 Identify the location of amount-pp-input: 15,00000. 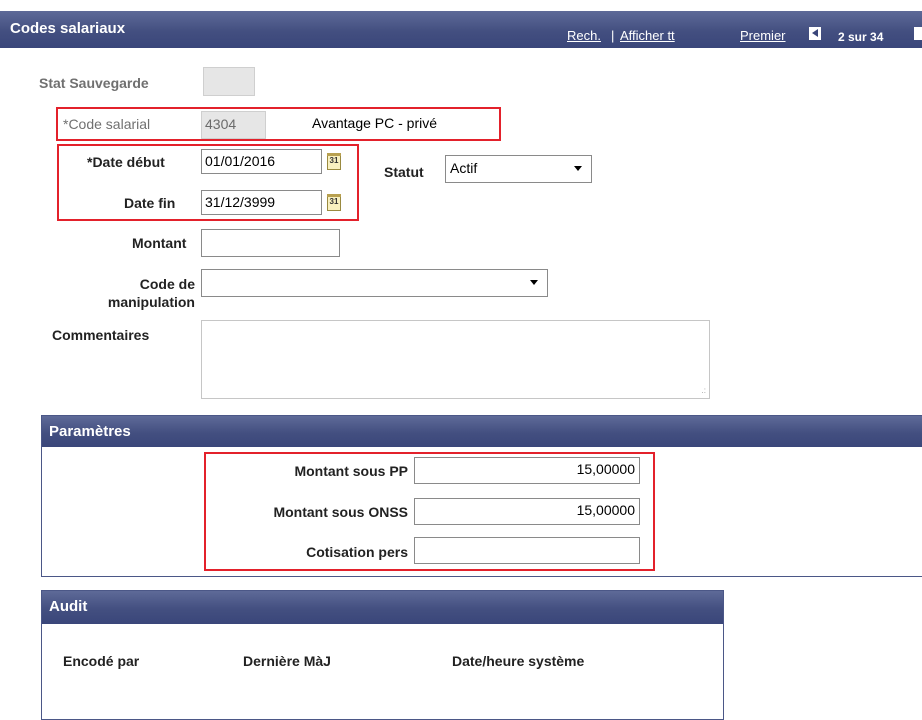
(527, 470).